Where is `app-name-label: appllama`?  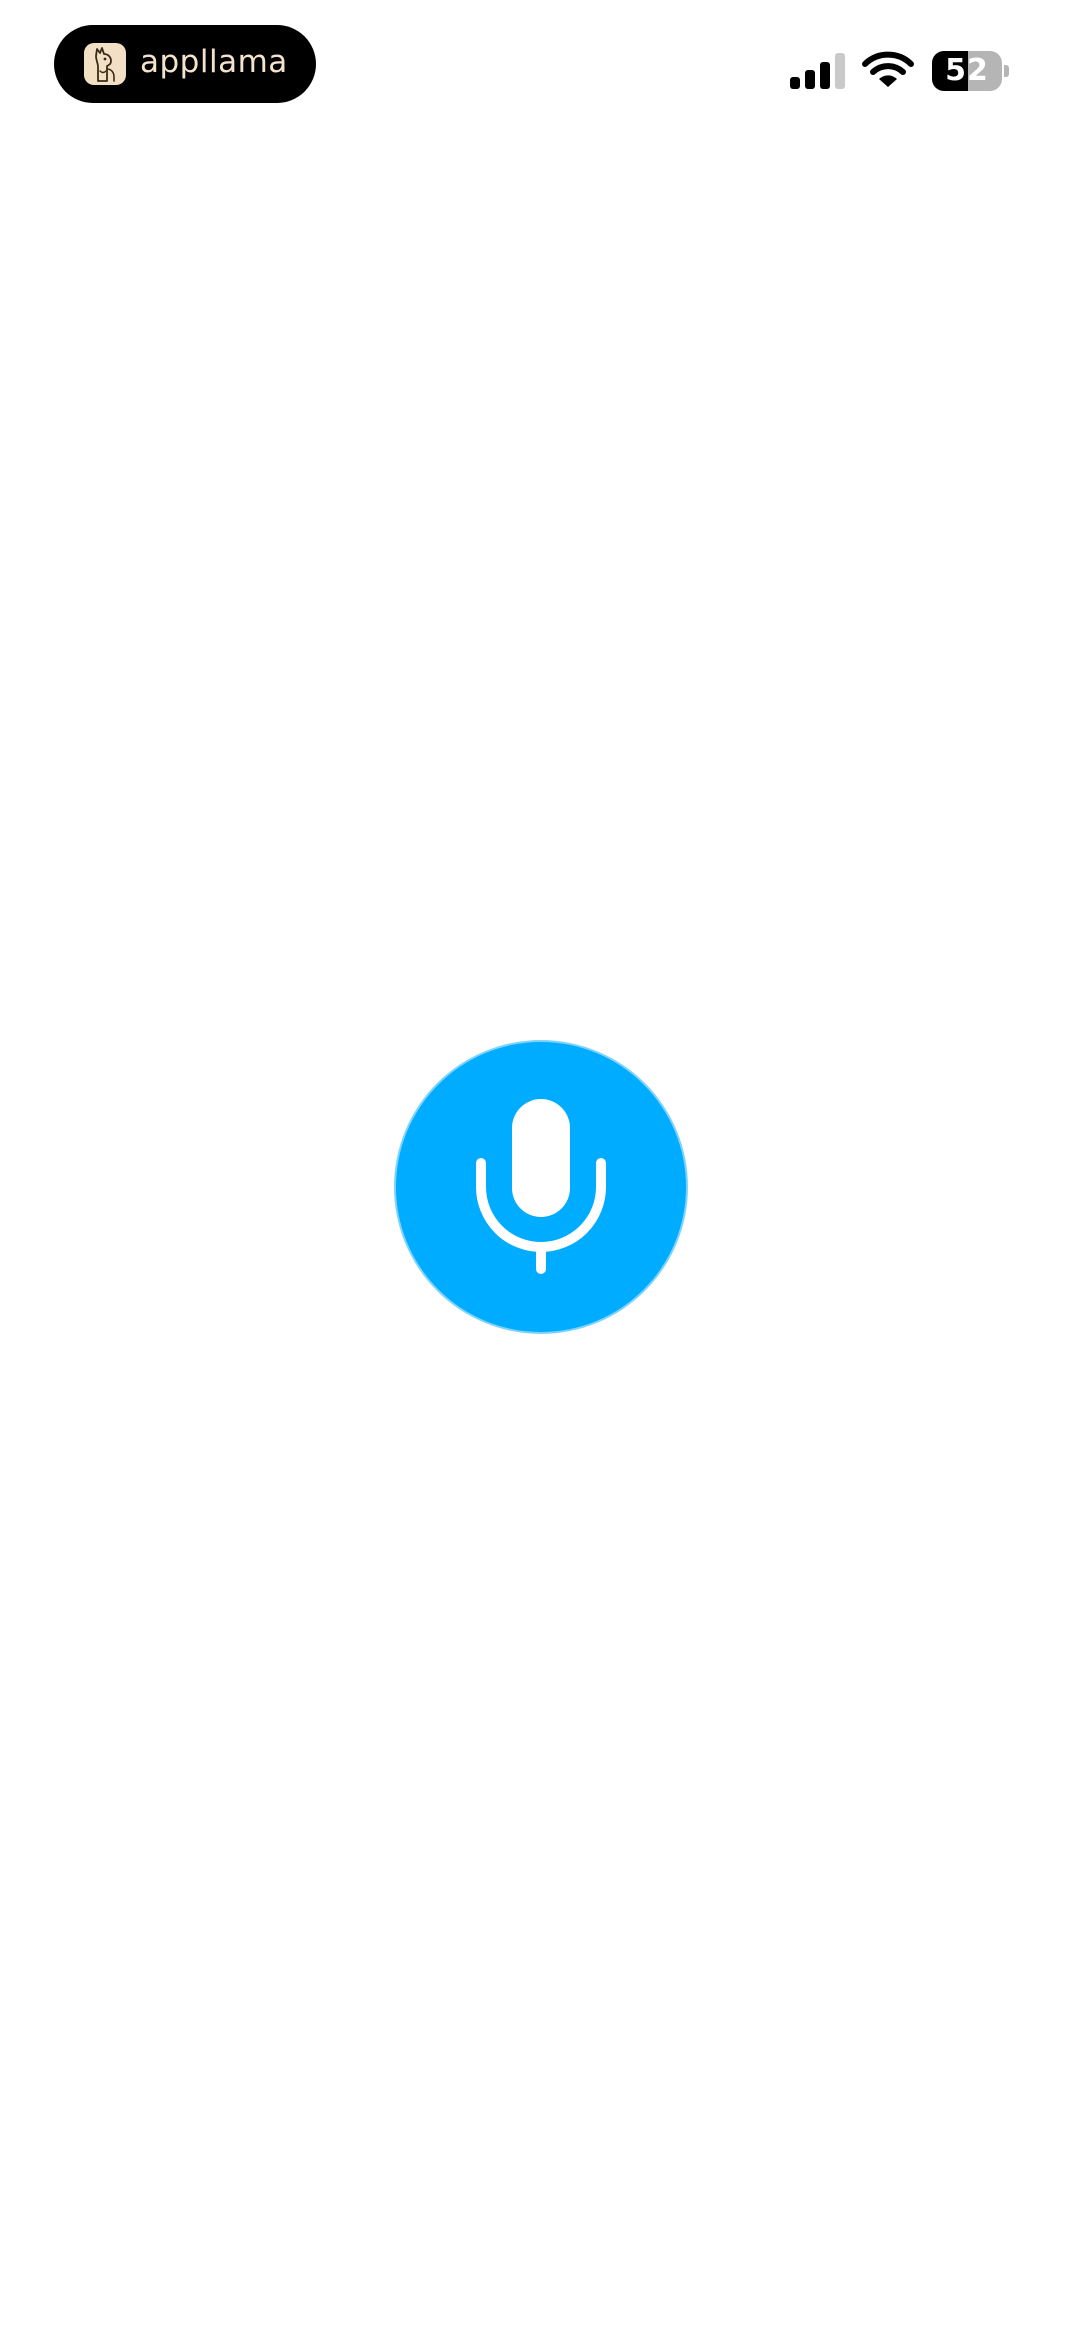
app-name-label: appllama is located at coordinates (214, 61).